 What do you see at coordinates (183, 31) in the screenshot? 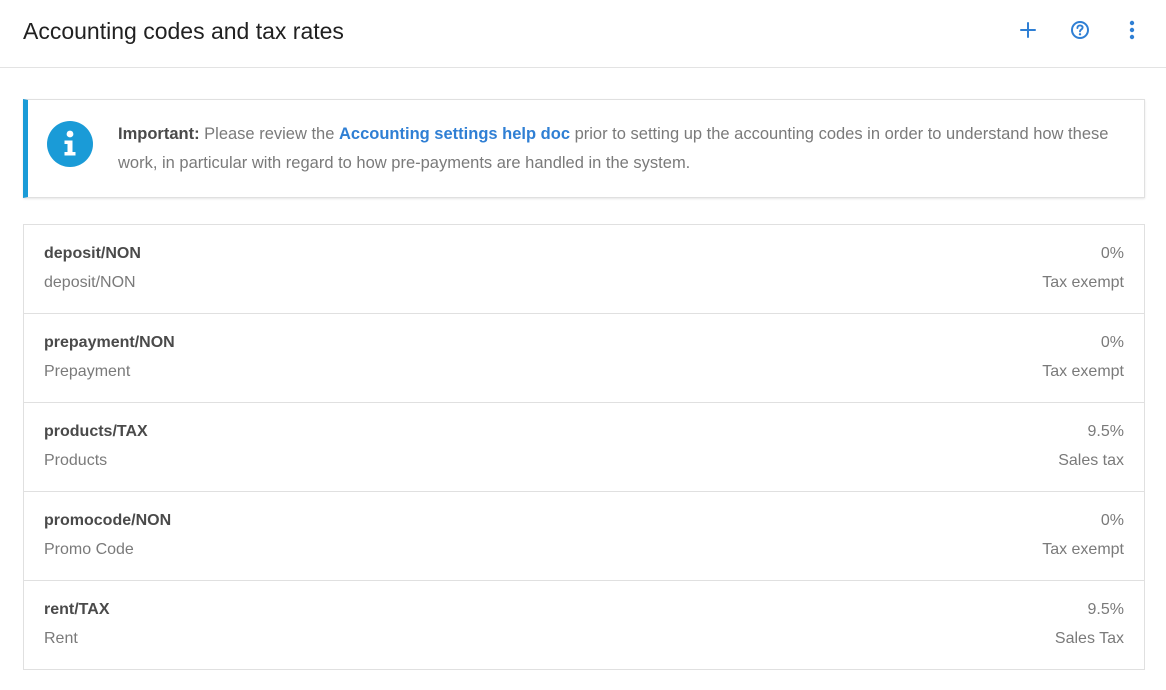
I see `page-title: Accounting codes and tax rates` at bounding box center [183, 31].